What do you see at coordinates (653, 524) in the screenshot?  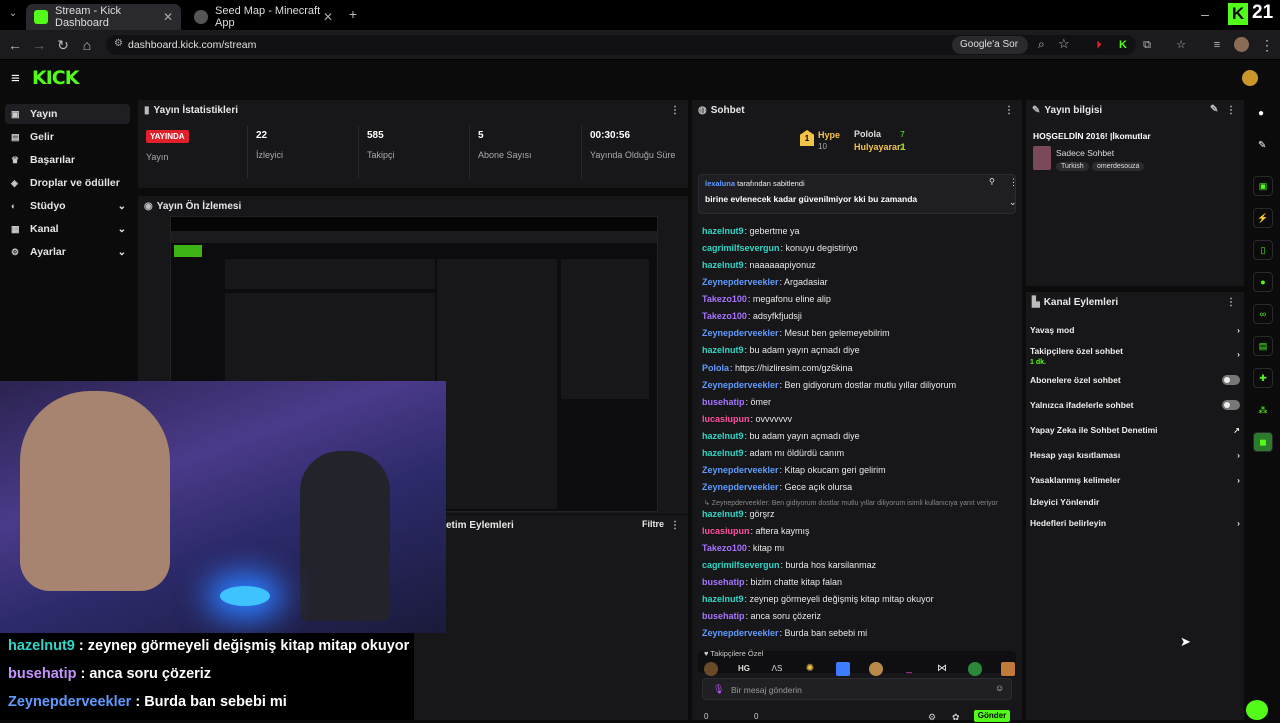 I see `filter-button: Filtre` at bounding box center [653, 524].